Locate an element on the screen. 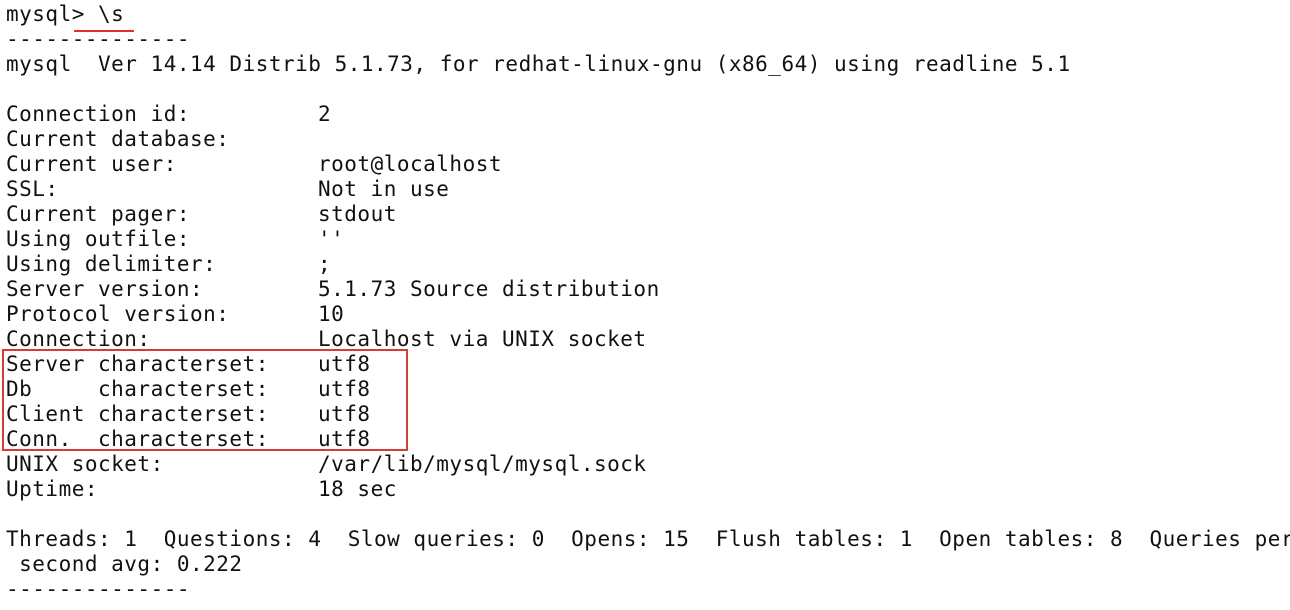  status-label: Protocol version: is located at coordinates (118, 314).